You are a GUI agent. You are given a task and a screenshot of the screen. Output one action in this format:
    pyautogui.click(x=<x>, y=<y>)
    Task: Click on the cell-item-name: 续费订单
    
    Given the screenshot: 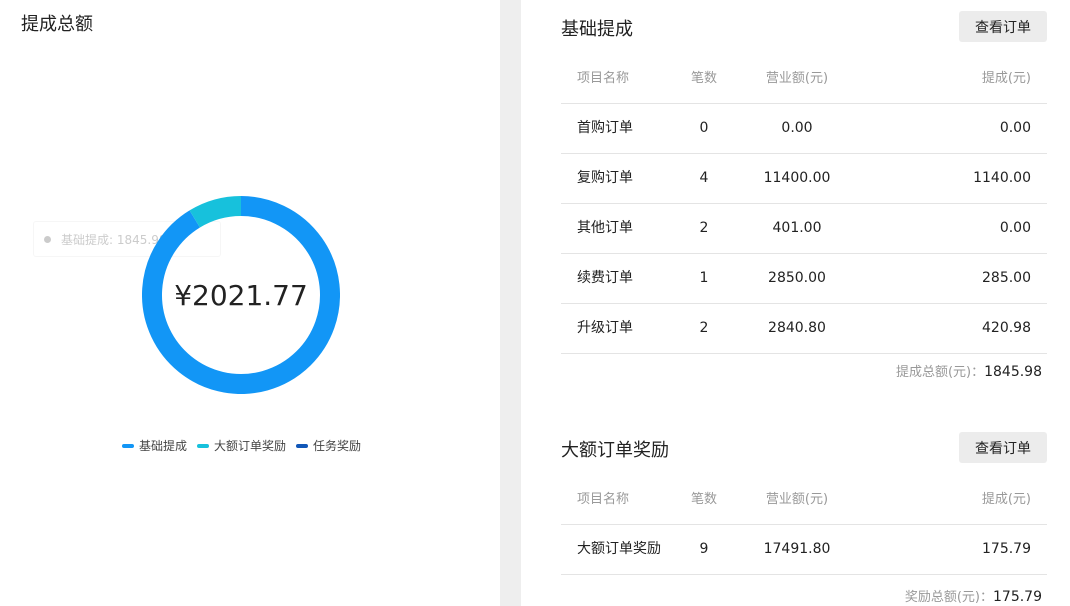 What is the action you would take?
    pyautogui.click(x=605, y=278)
    